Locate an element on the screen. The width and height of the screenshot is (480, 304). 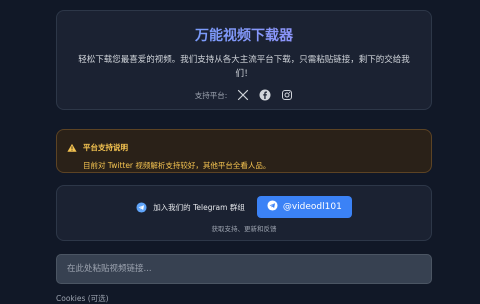
cookies-label: Cookies (可选) is located at coordinates (82, 298).